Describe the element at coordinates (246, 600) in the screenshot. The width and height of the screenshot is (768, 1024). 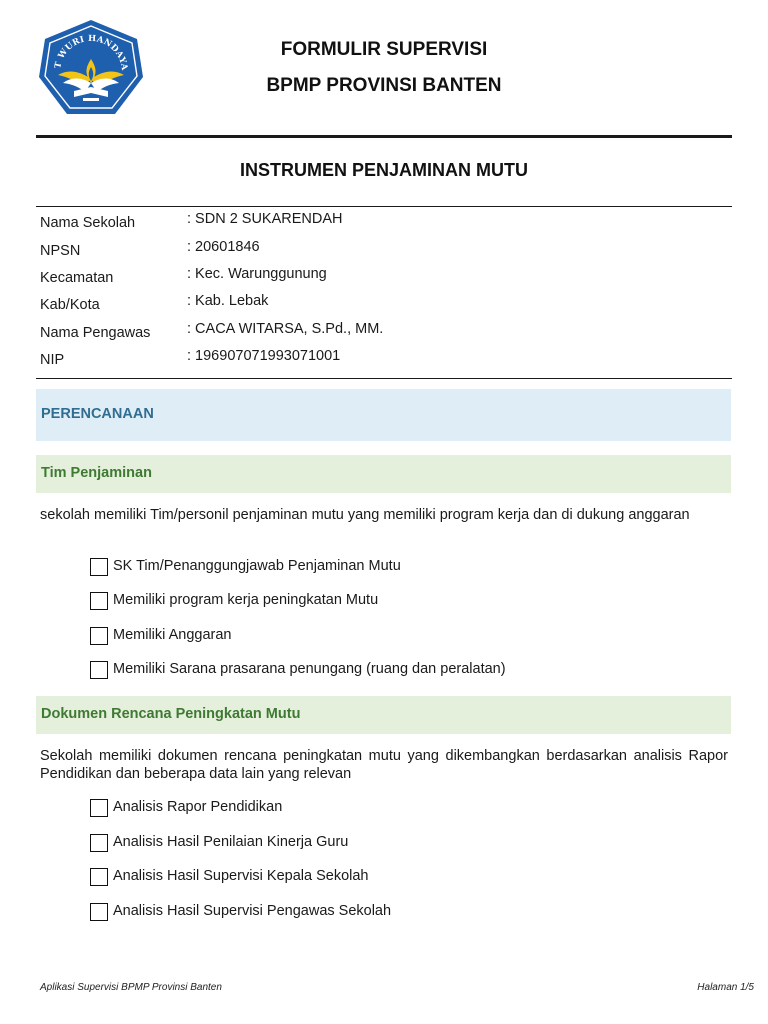
I see `checkbox-label: Memiliki program kerja peningkatan Mutu` at that location.